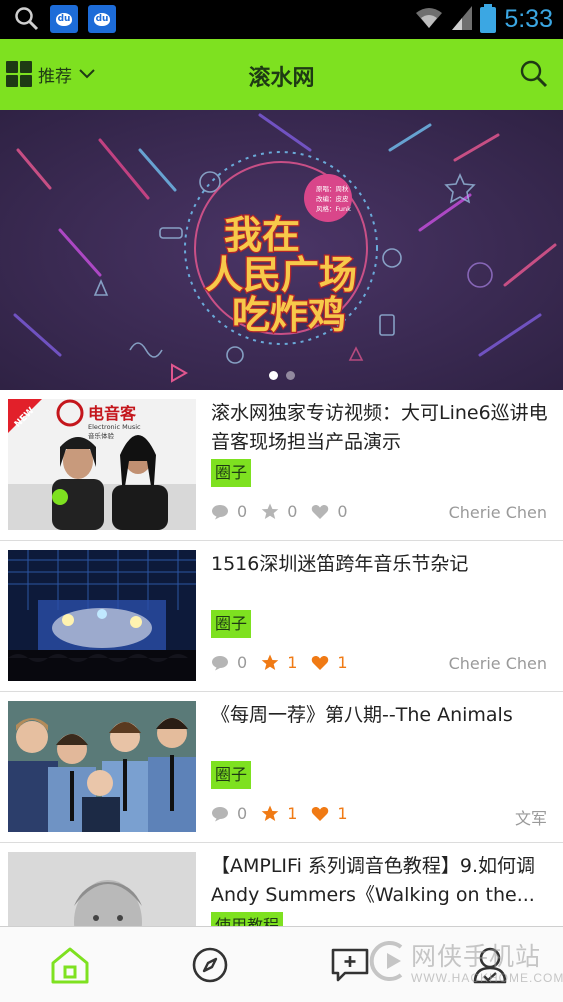  I want to click on home-icon, so click(70, 965).